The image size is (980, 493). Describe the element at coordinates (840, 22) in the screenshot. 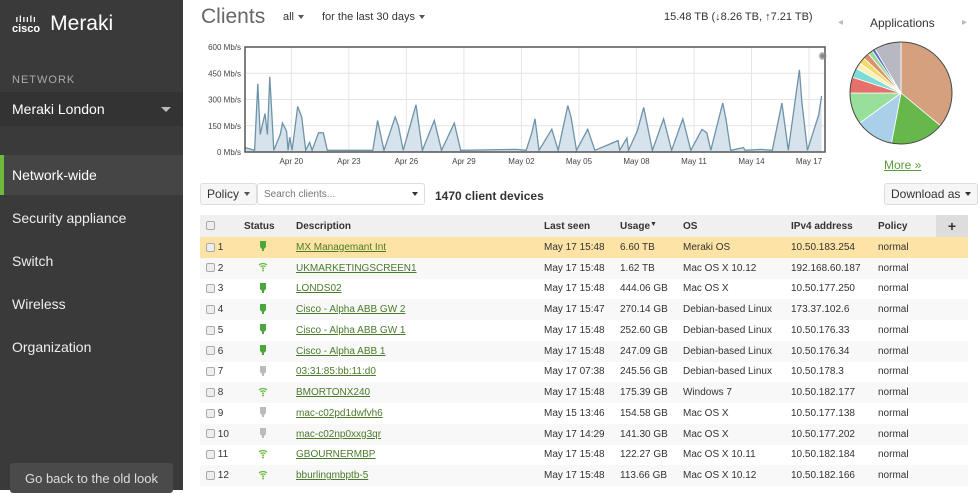

I see `prev-icon: ◂` at that location.